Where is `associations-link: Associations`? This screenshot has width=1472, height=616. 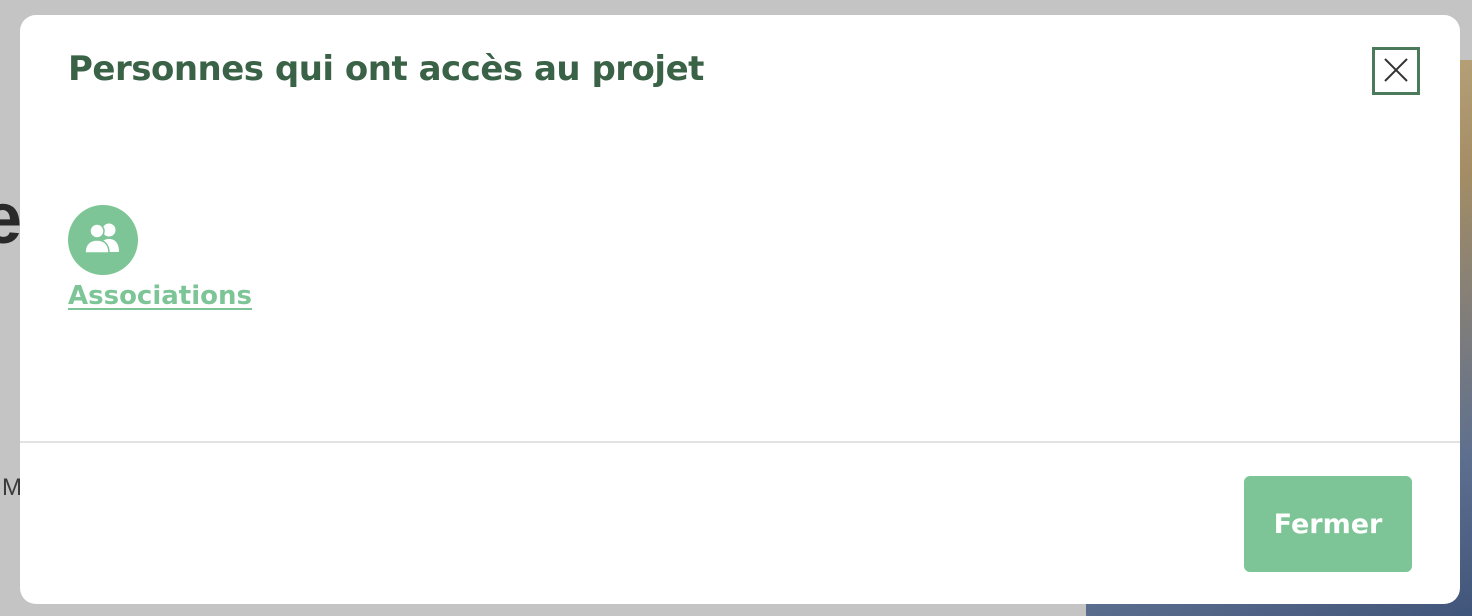
associations-link: Associations is located at coordinates (160, 296).